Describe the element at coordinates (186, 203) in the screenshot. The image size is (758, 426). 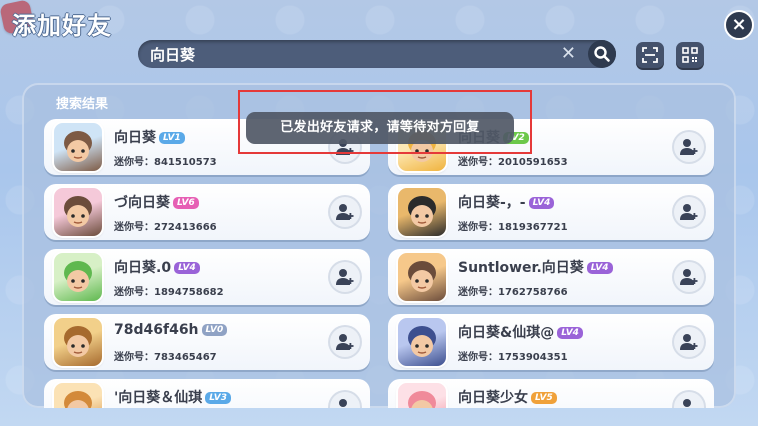
I see `level-badge: LV6` at that location.